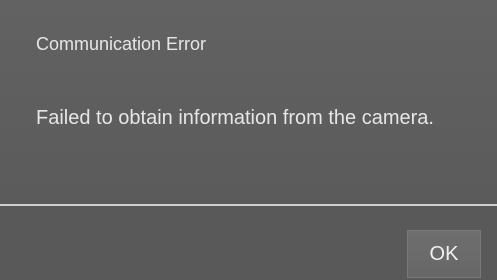 This screenshot has width=497, height=280. What do you see at coordinates (444, 254) in the screenshot?
I see `ok-button: OK` at bounding box center [444, 254].